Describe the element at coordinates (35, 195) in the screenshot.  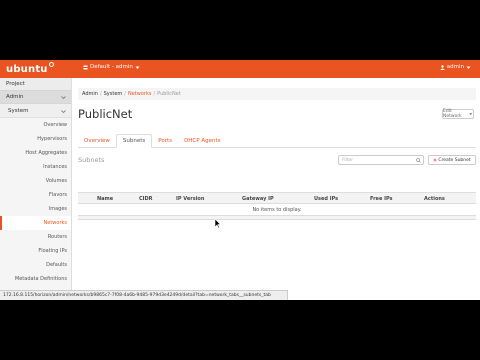
I see `sidebar-item-flavors: Flavors` at that location.